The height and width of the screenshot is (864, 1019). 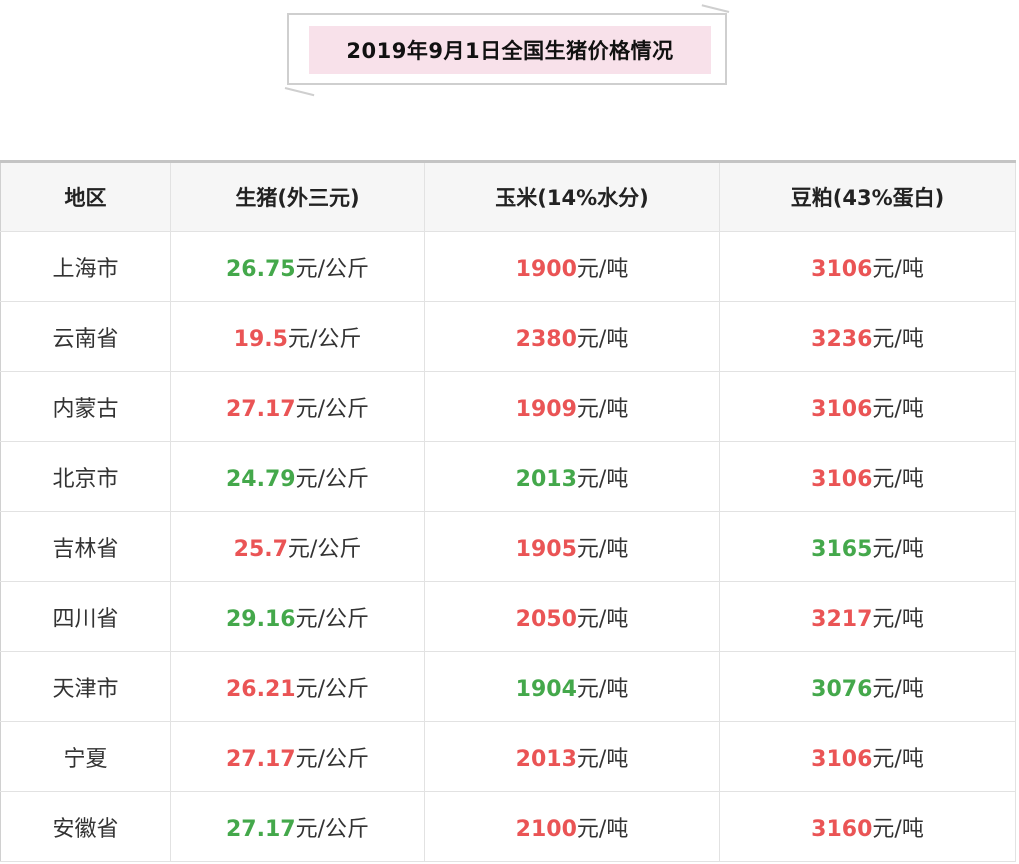 I want to click on corn-price-value: 1900, so click(x=546, y=269).